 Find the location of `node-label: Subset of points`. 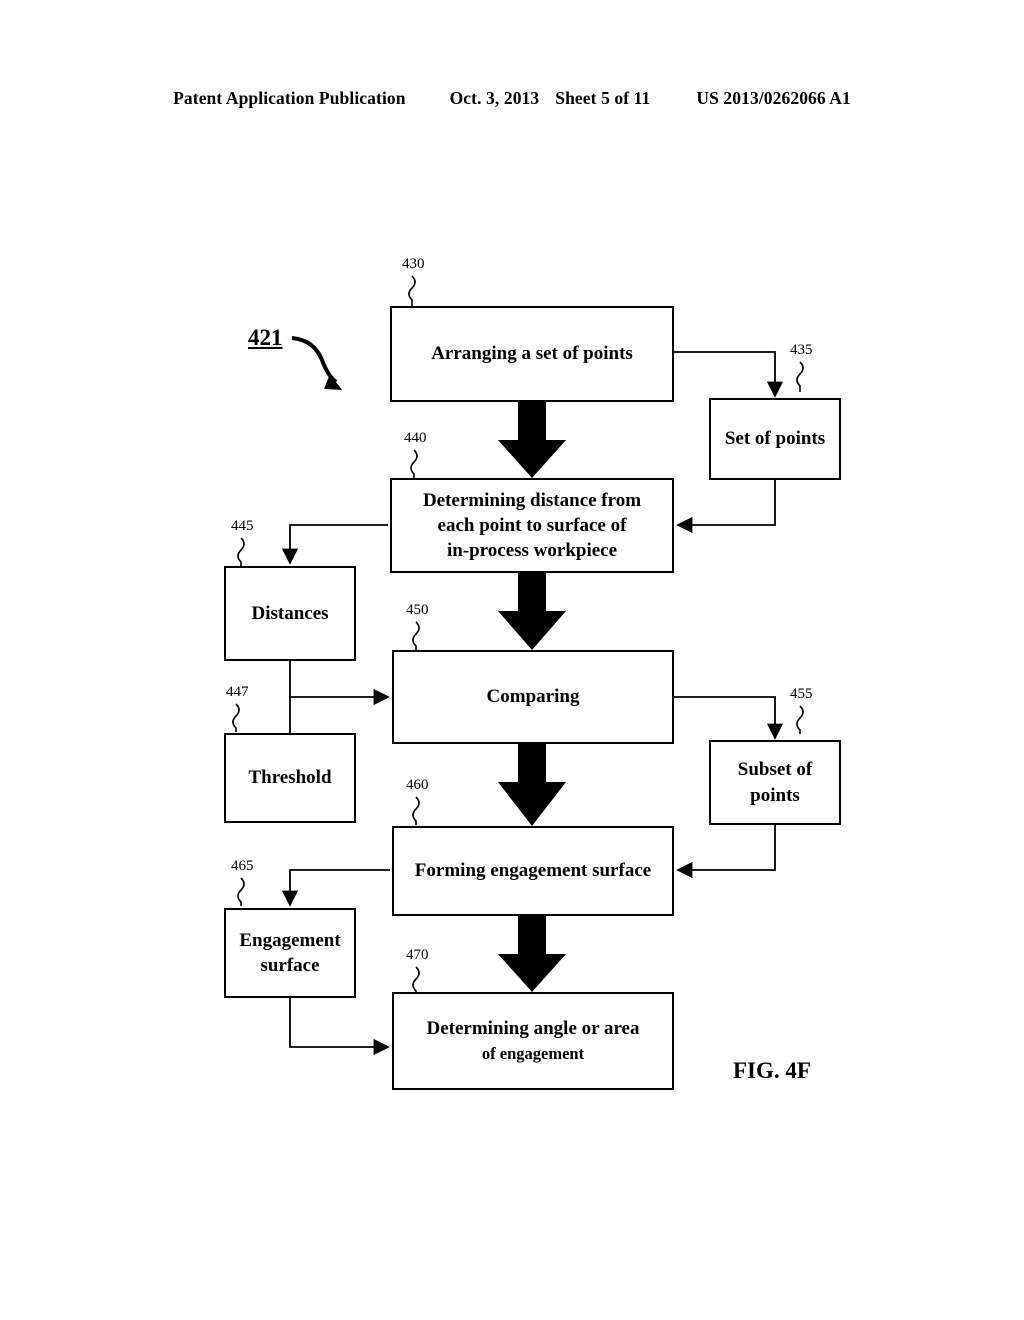

node-label: Subset of points is located at coordinates (775, 782).